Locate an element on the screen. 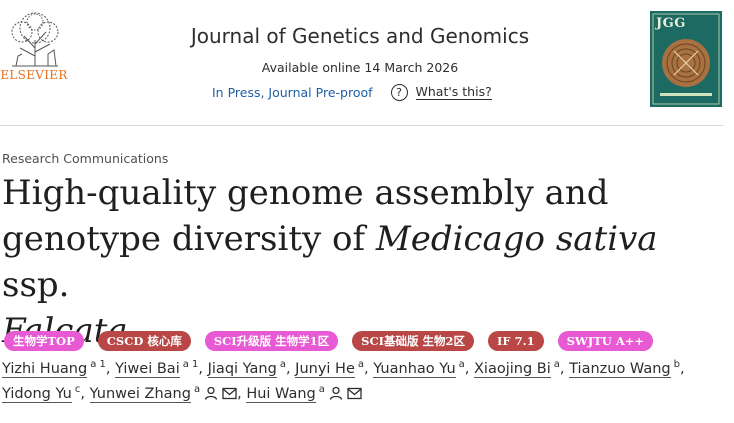  header-divider is located at coordinates (362, 125).